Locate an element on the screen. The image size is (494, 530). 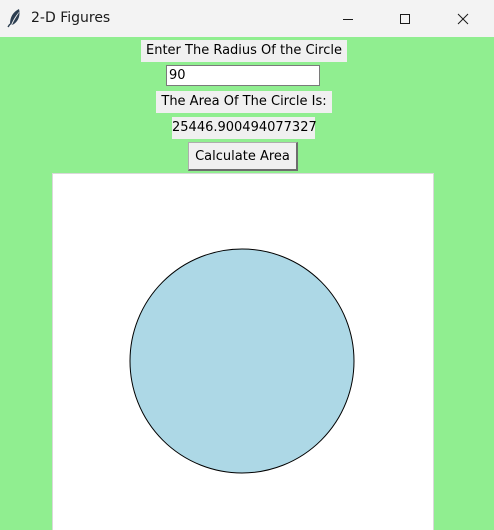
feather-icon is located at coordinates (15, 18).